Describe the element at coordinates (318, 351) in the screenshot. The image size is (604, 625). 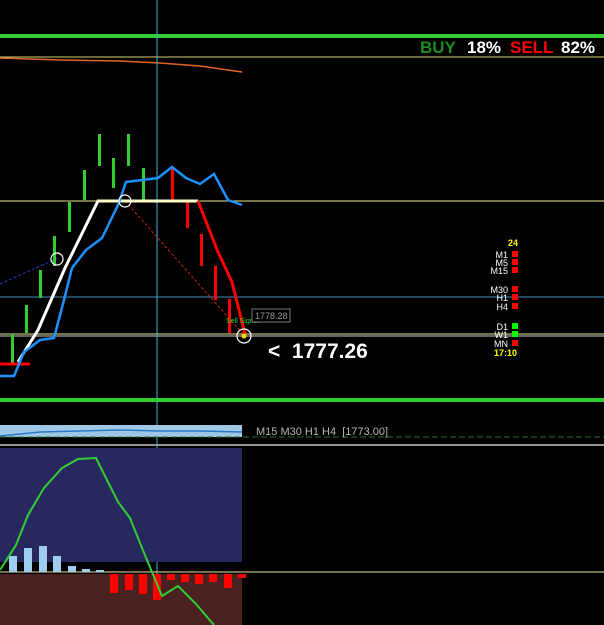
I see `current-price: < 1777.26` at that location.